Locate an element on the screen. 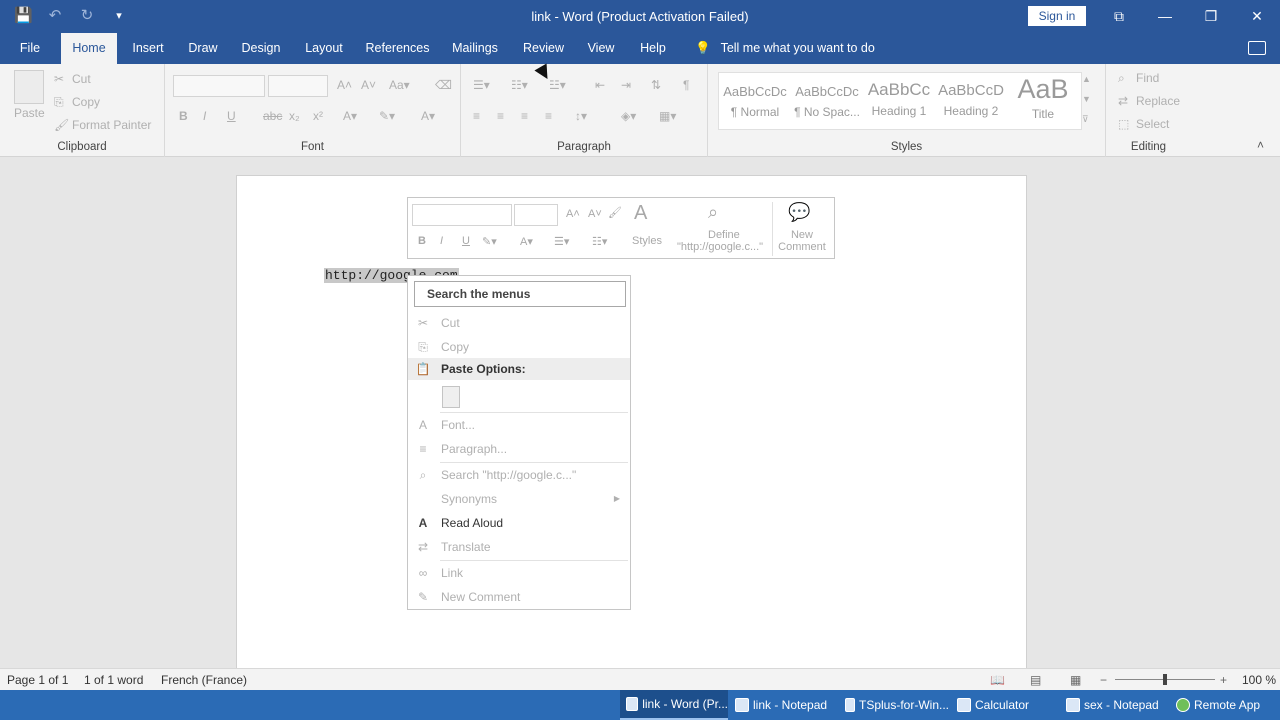  style-heading-2: AaBbCcD Heading 2 is located at coordinates (971, 101).